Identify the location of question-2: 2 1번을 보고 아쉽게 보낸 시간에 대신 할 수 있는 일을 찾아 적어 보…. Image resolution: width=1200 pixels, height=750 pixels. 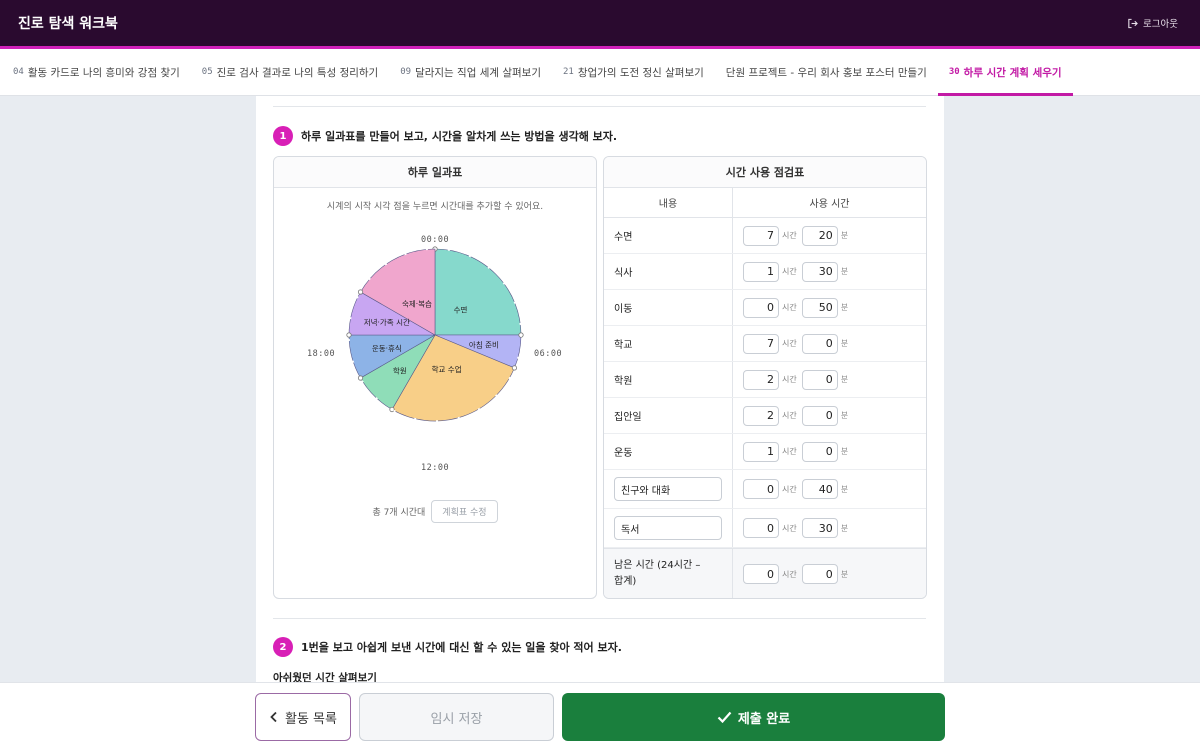
(447, 647).